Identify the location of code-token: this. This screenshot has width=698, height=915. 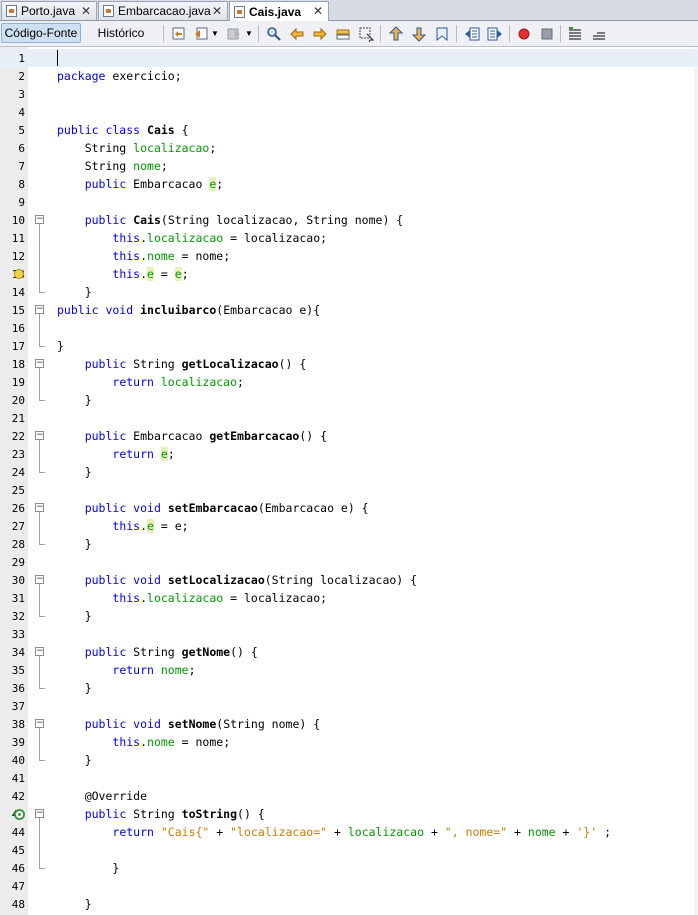
(126, 238).